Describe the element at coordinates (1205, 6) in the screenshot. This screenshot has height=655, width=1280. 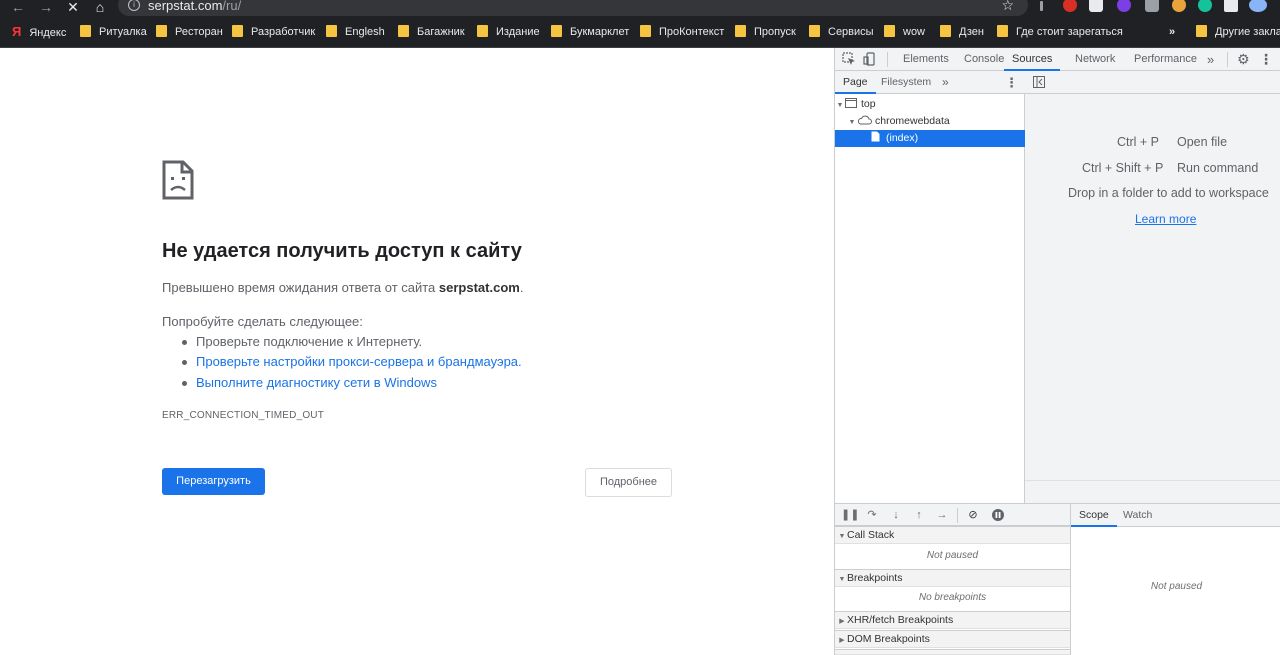
I see `grammarly-extension-icon` at that location.